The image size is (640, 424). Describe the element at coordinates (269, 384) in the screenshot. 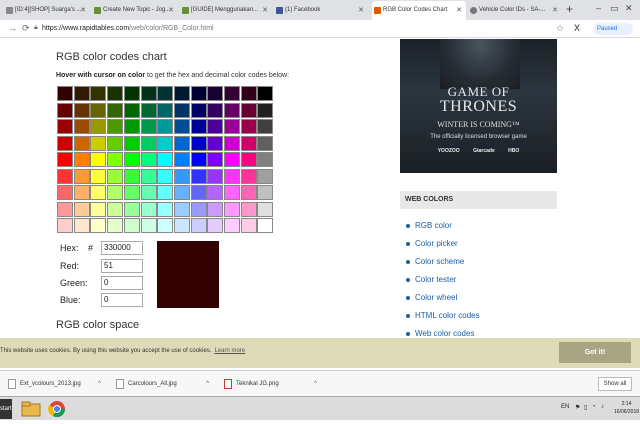

I see `download-item: Teknikal JG.png ^` at that location.